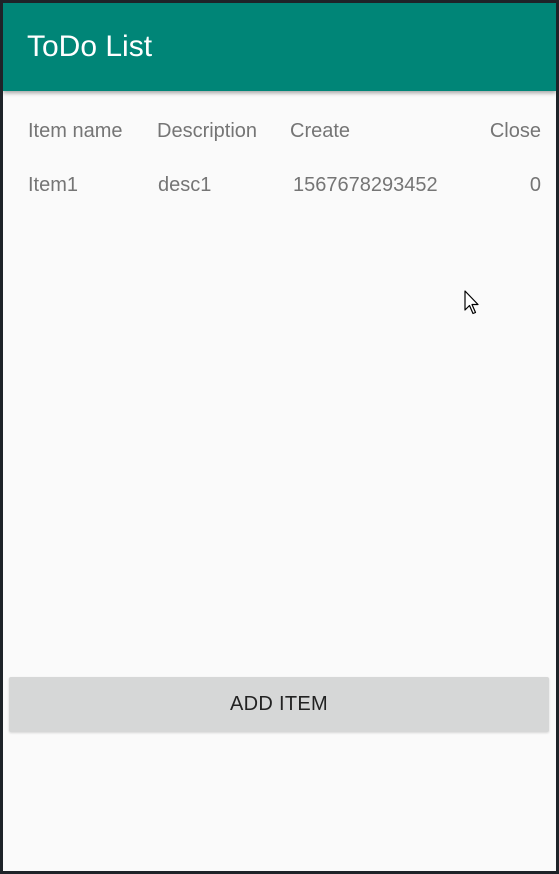  Describe the element at coordinates (185, 185) in the screenshot. I see `cell-description: desc1` at that location.